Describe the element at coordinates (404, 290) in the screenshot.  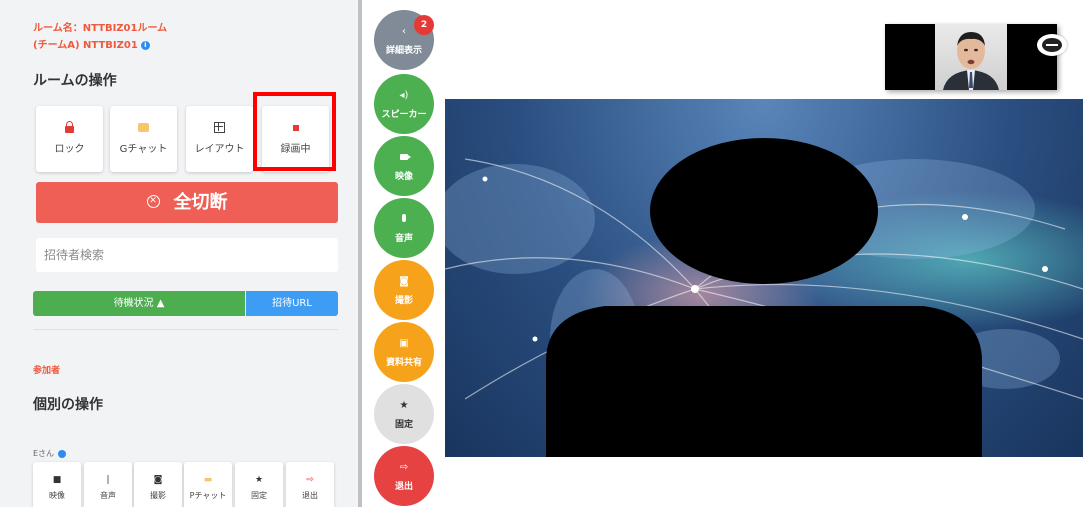
I see `snapshot-button: ◙ 撮影` at that location.